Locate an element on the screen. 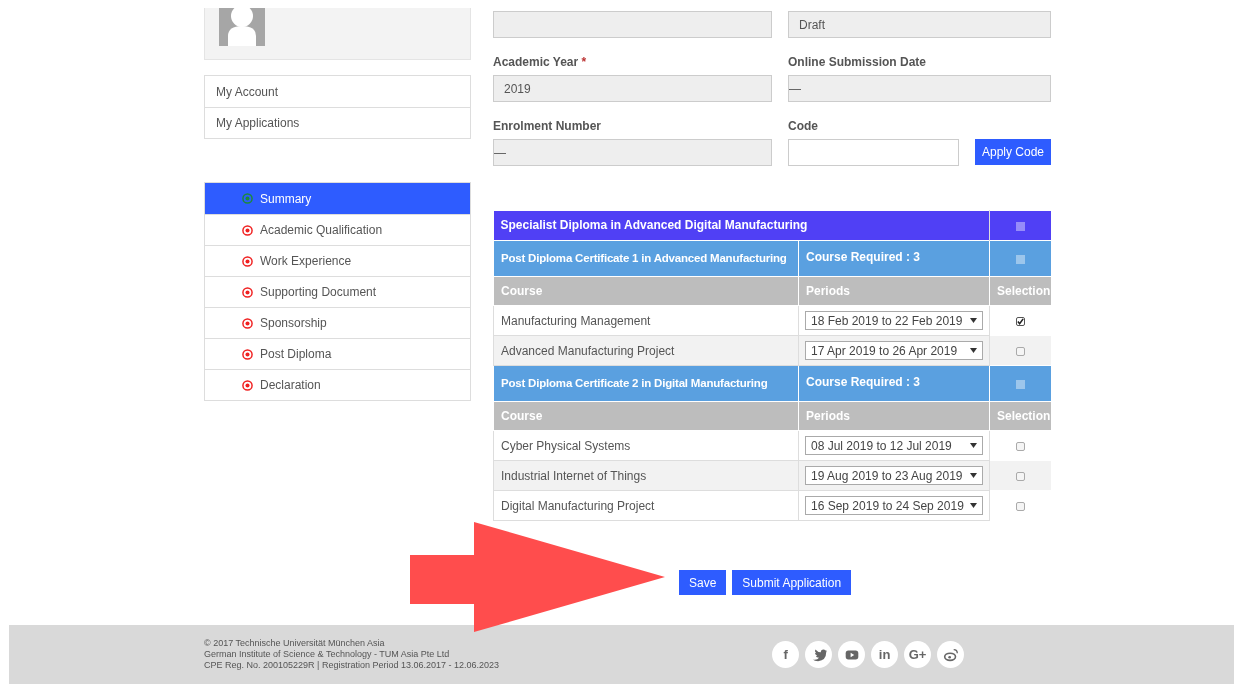 Image resolution: width=1234 pixels, height=684 pixels. submission-date-field: — is located at coordinates (919, 88).